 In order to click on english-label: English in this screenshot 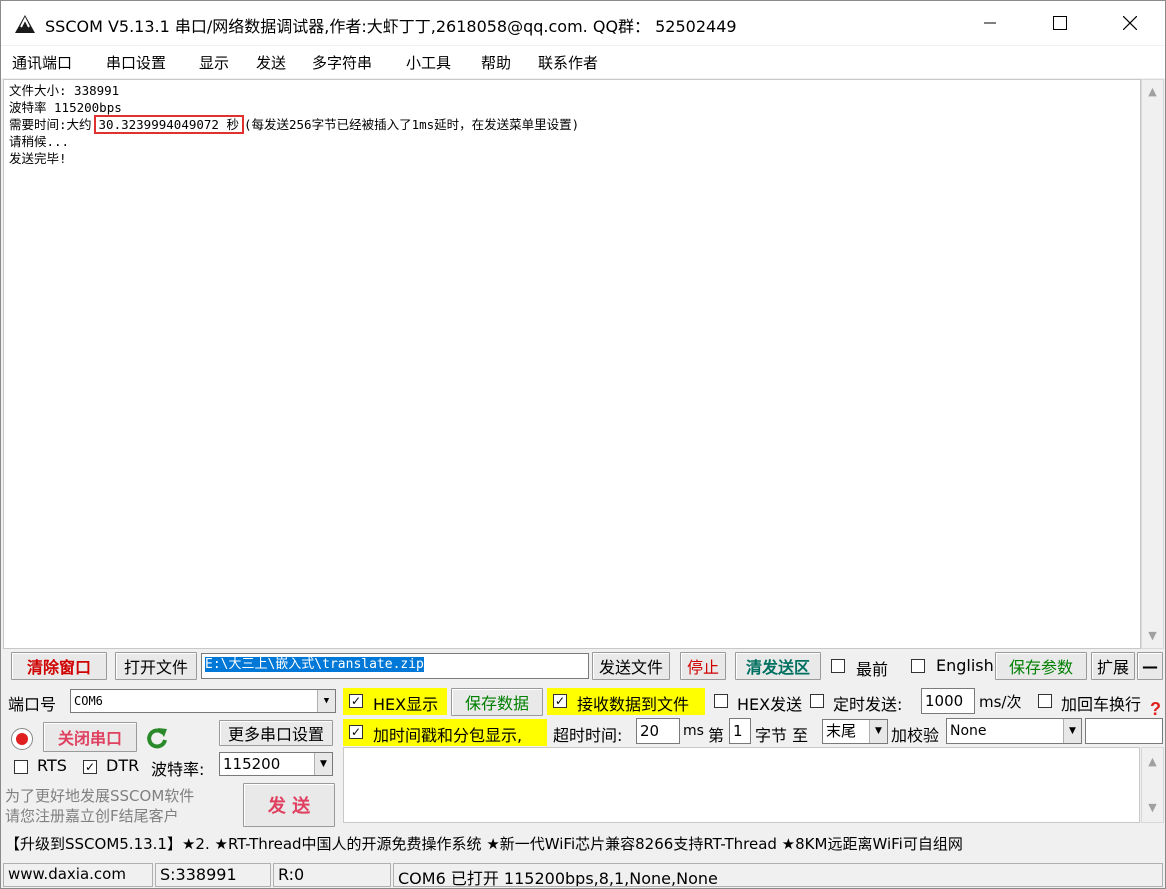, I will do `click(965, 665)`.